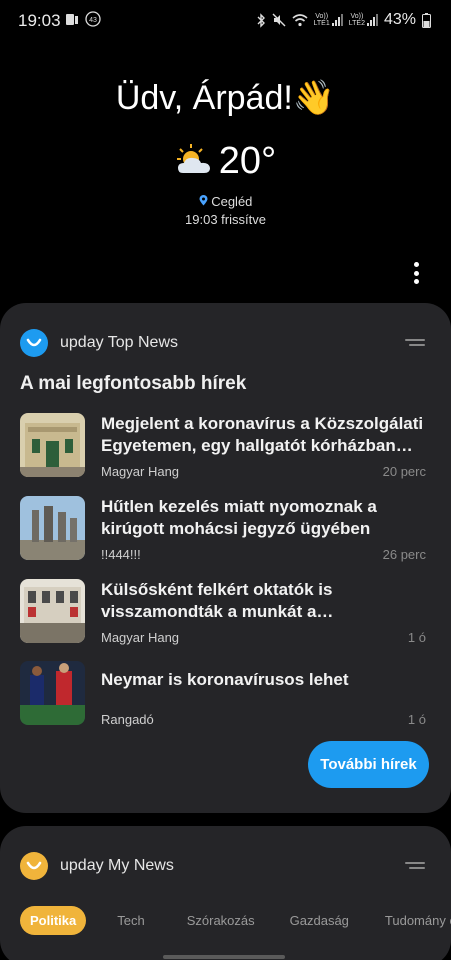  I want to click on location-pin-icon, so click(205, 201).